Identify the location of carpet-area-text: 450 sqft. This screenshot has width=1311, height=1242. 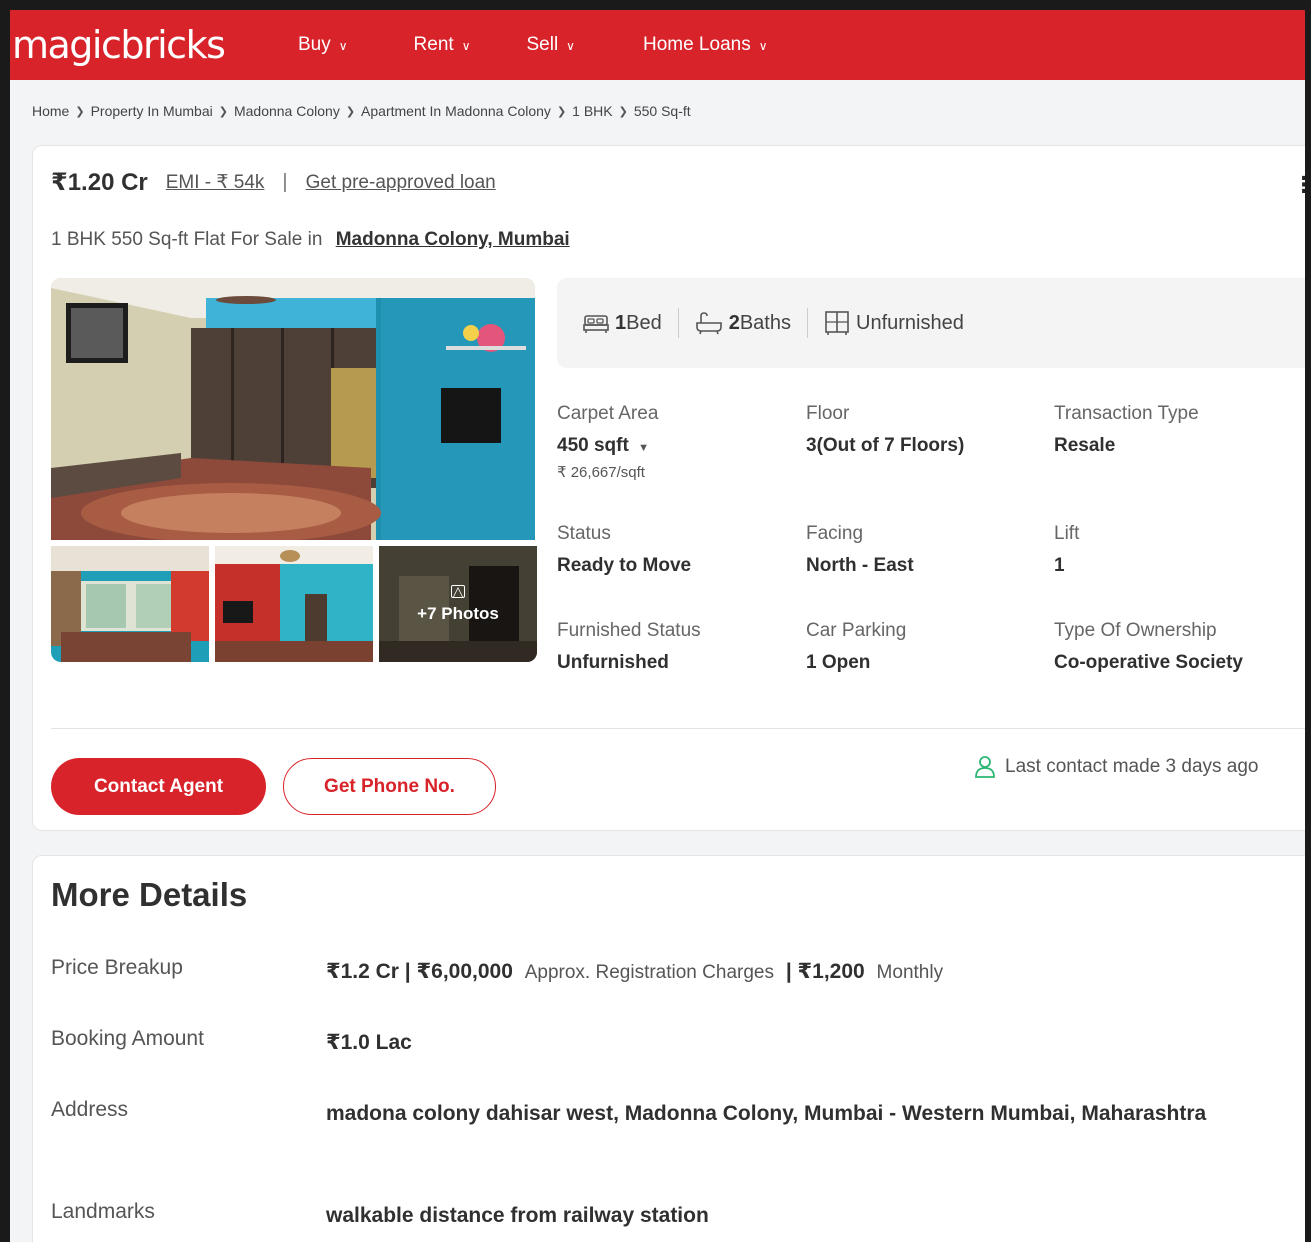
(593, 445).